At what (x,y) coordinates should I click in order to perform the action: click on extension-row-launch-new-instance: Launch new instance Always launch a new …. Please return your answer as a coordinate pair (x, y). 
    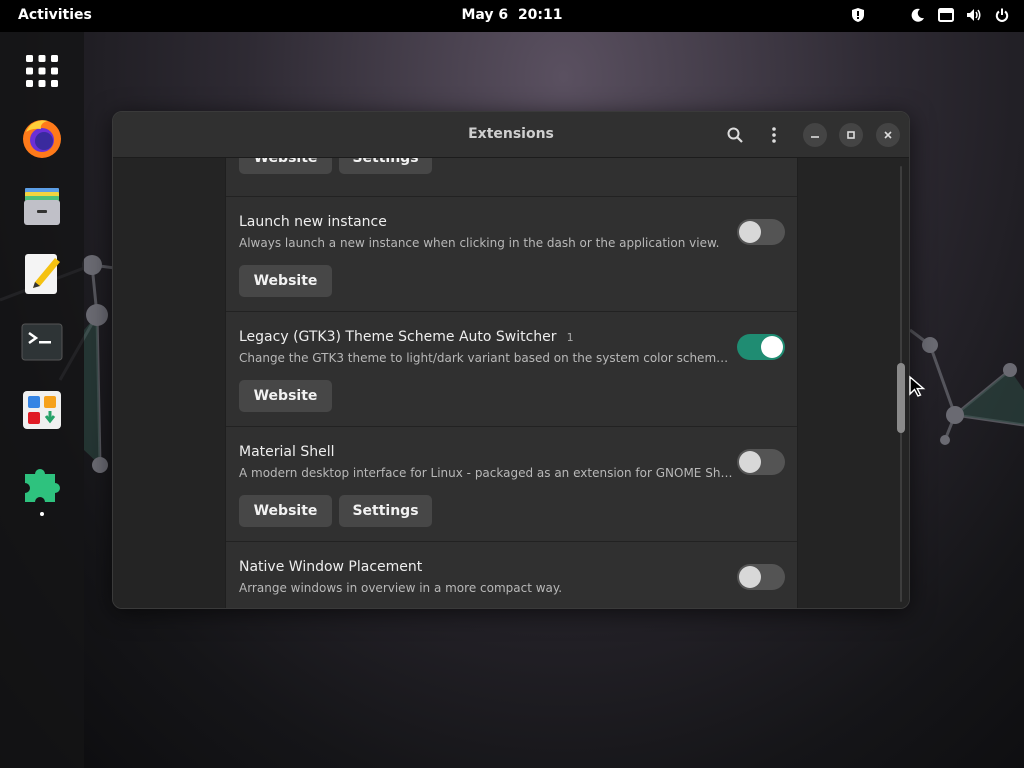
    Looking at the image, I should click on (511, 254).